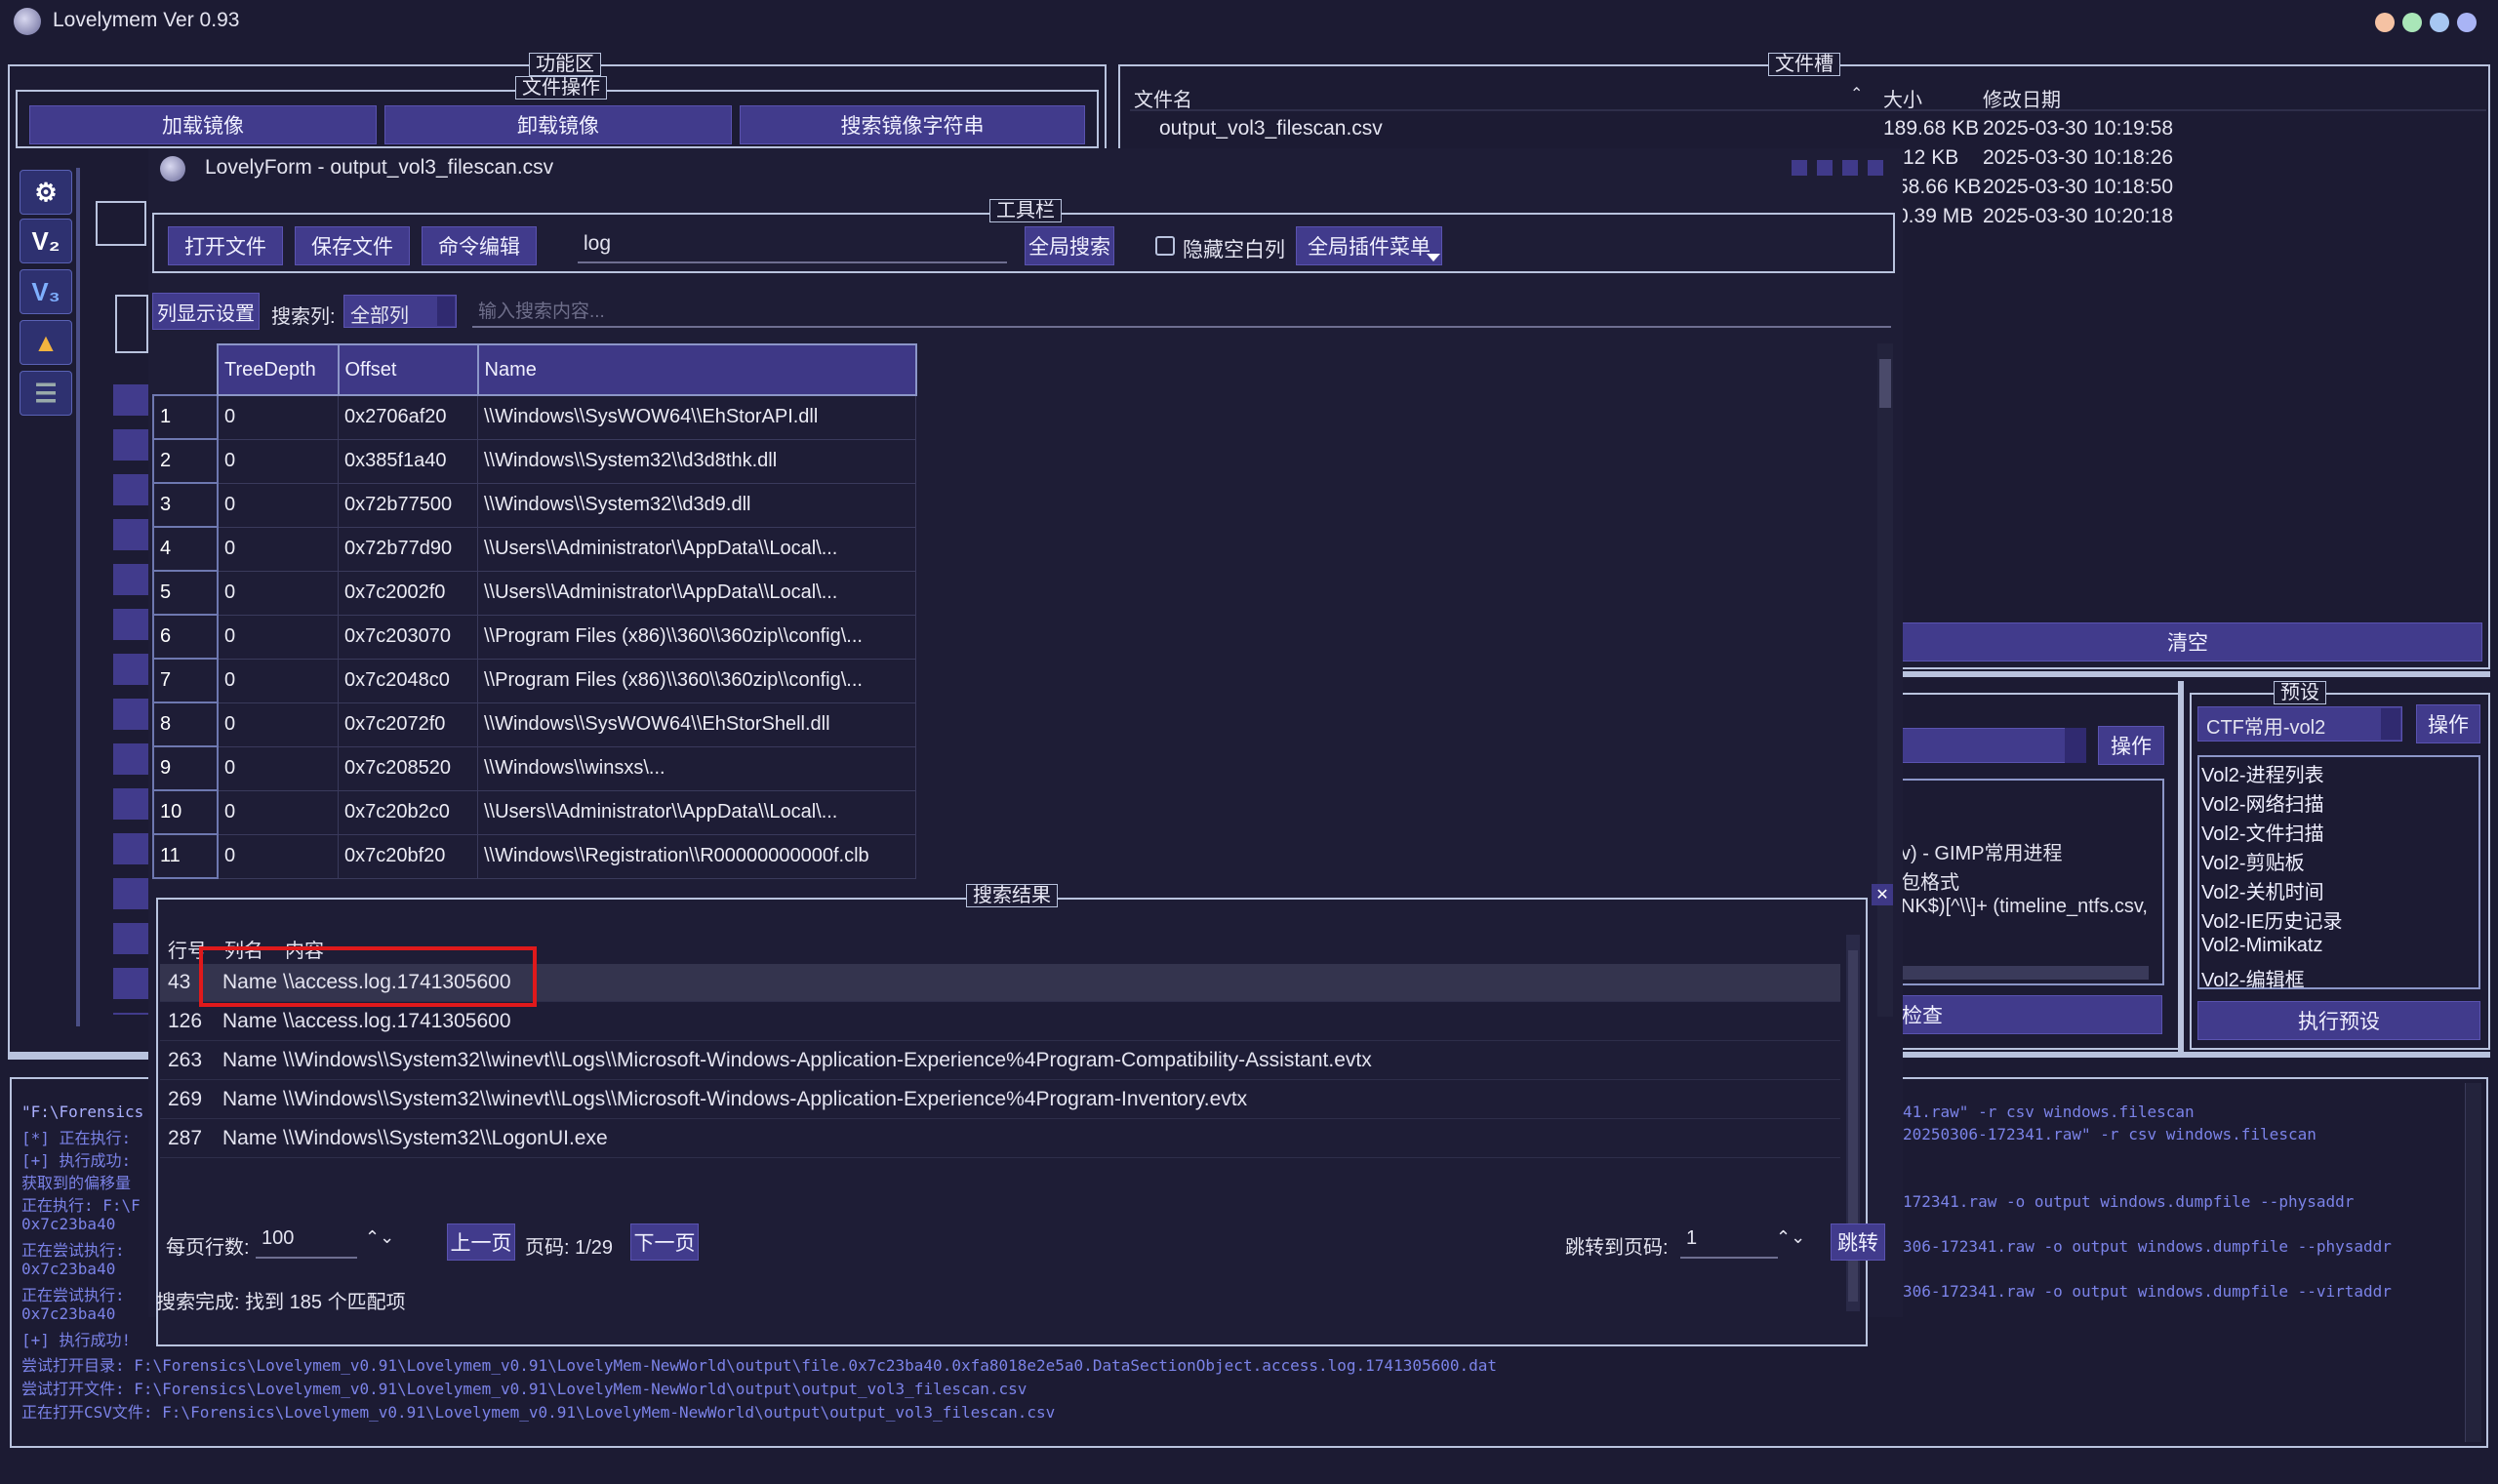 The image size is (2498, 1484). I want to click on row-number: 2, so click(185, 461).